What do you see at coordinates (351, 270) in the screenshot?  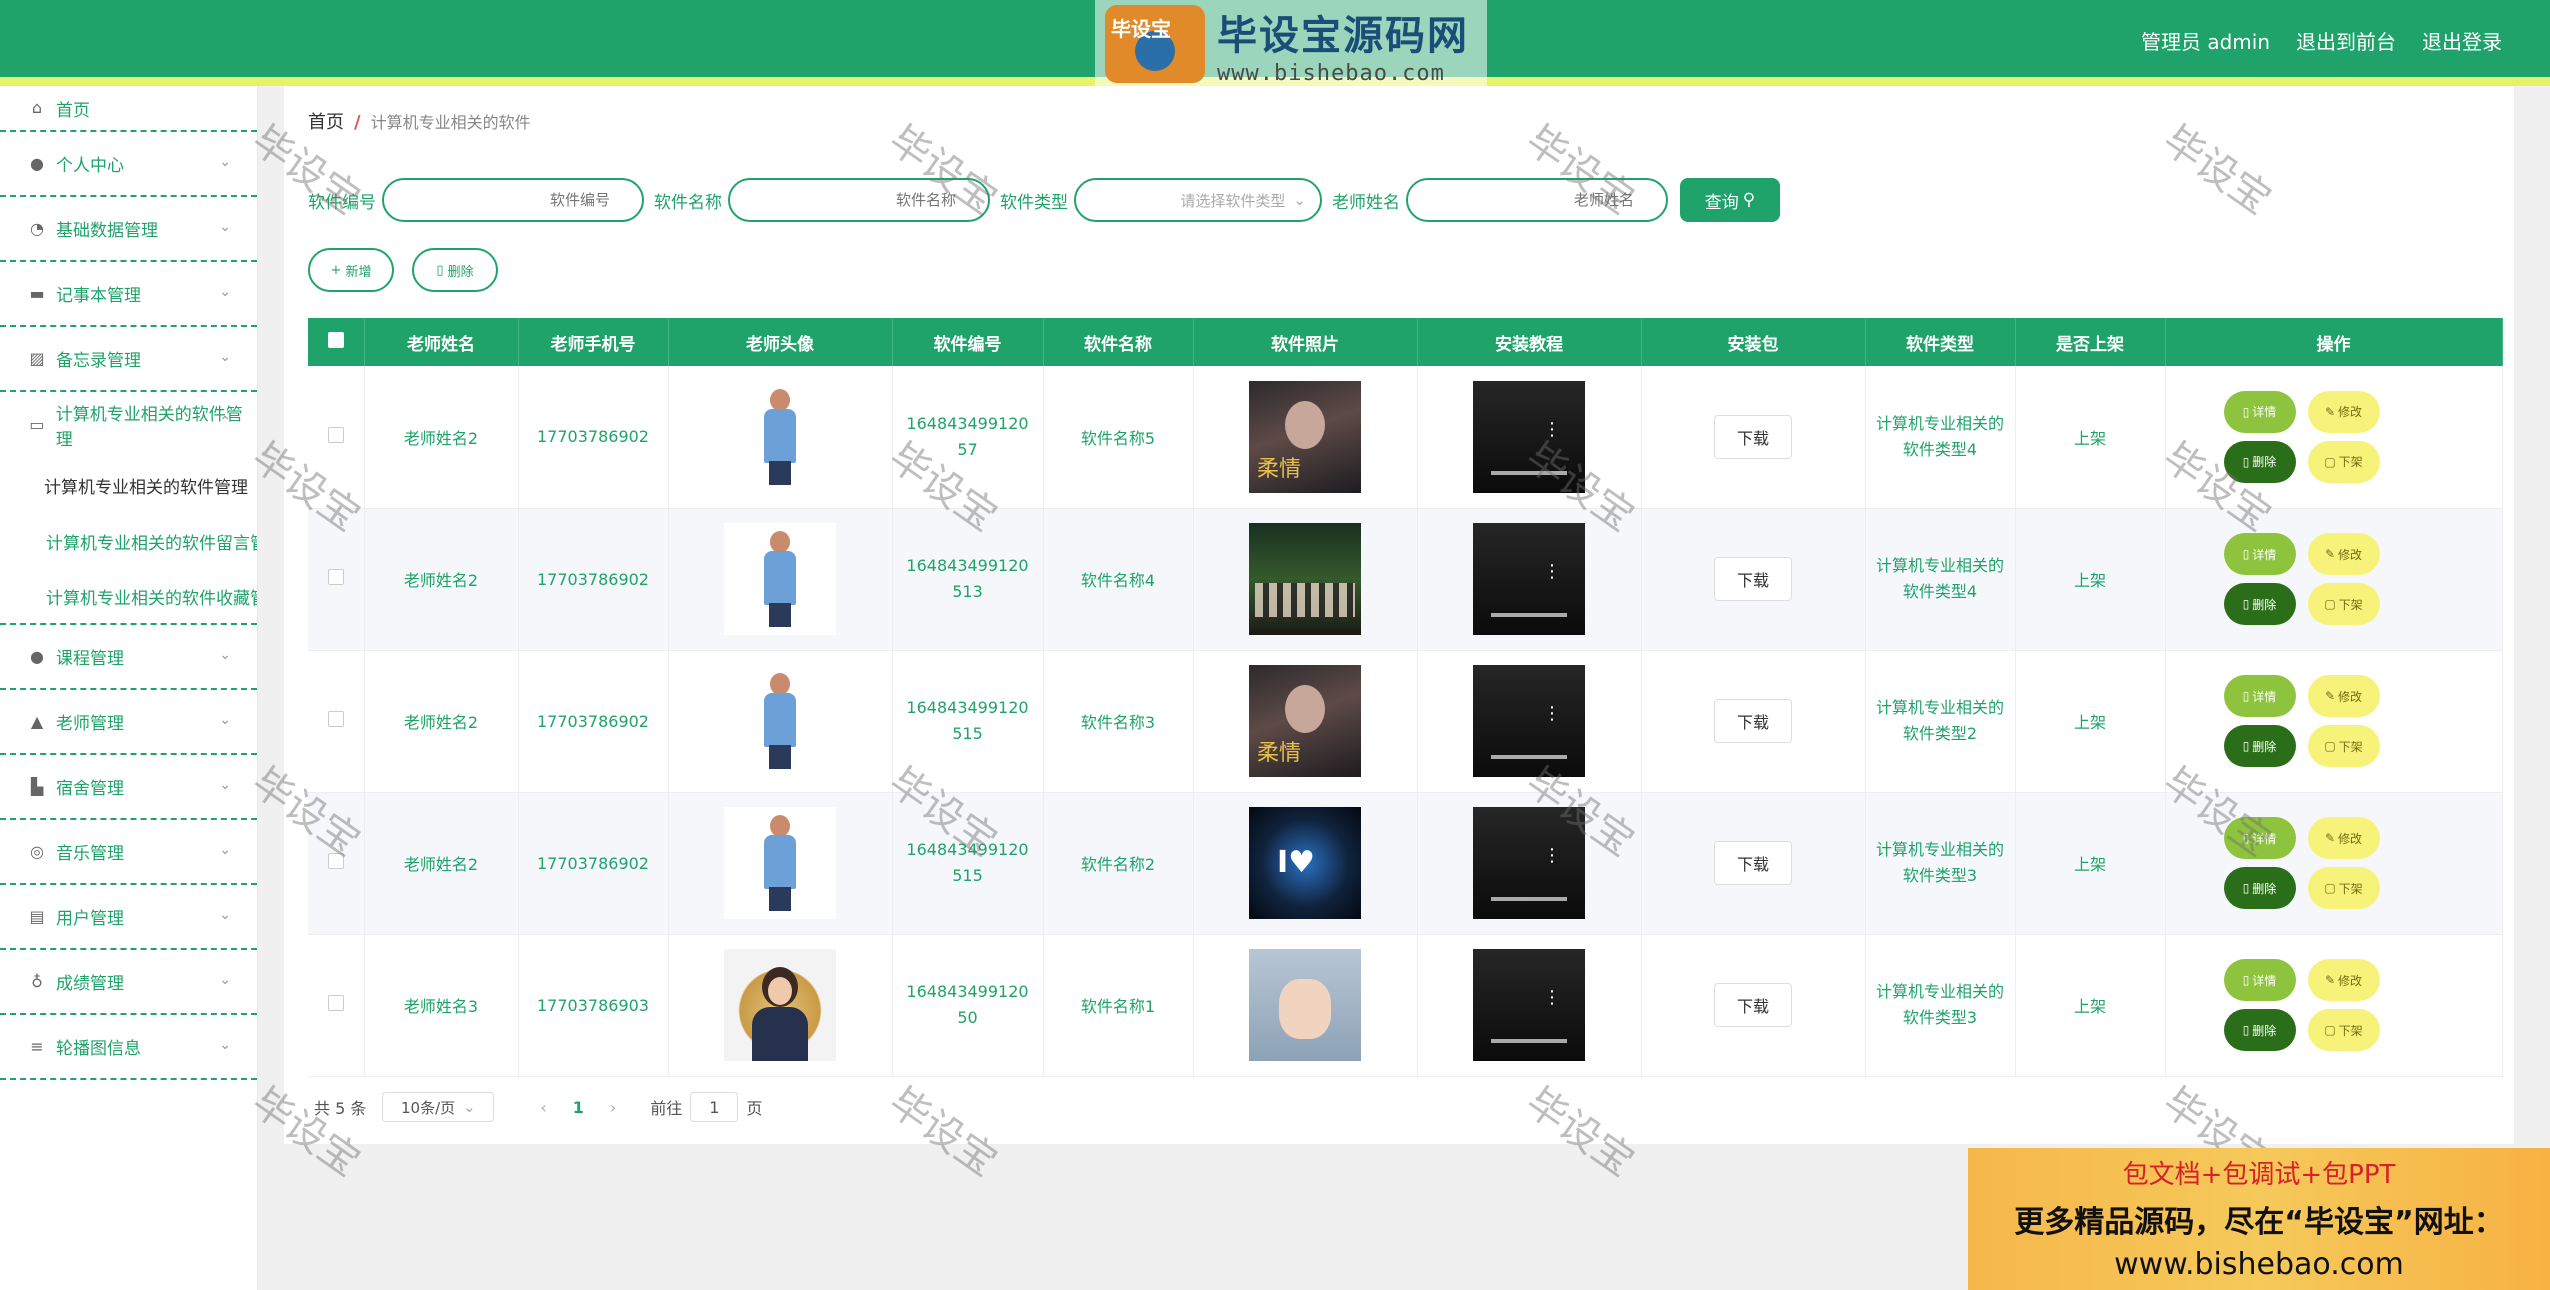 I see `add-button: + 新增` at bounding box center [351, 270].